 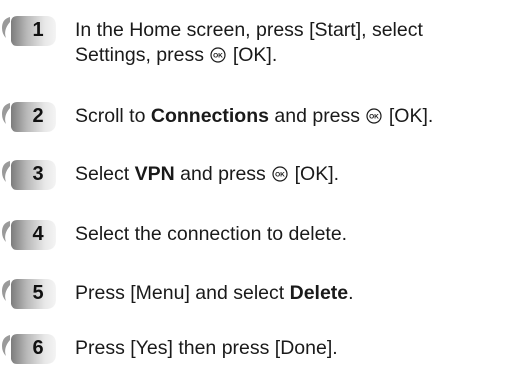 I want to click on step-number-badge: 2, so click(x=31, y=117).